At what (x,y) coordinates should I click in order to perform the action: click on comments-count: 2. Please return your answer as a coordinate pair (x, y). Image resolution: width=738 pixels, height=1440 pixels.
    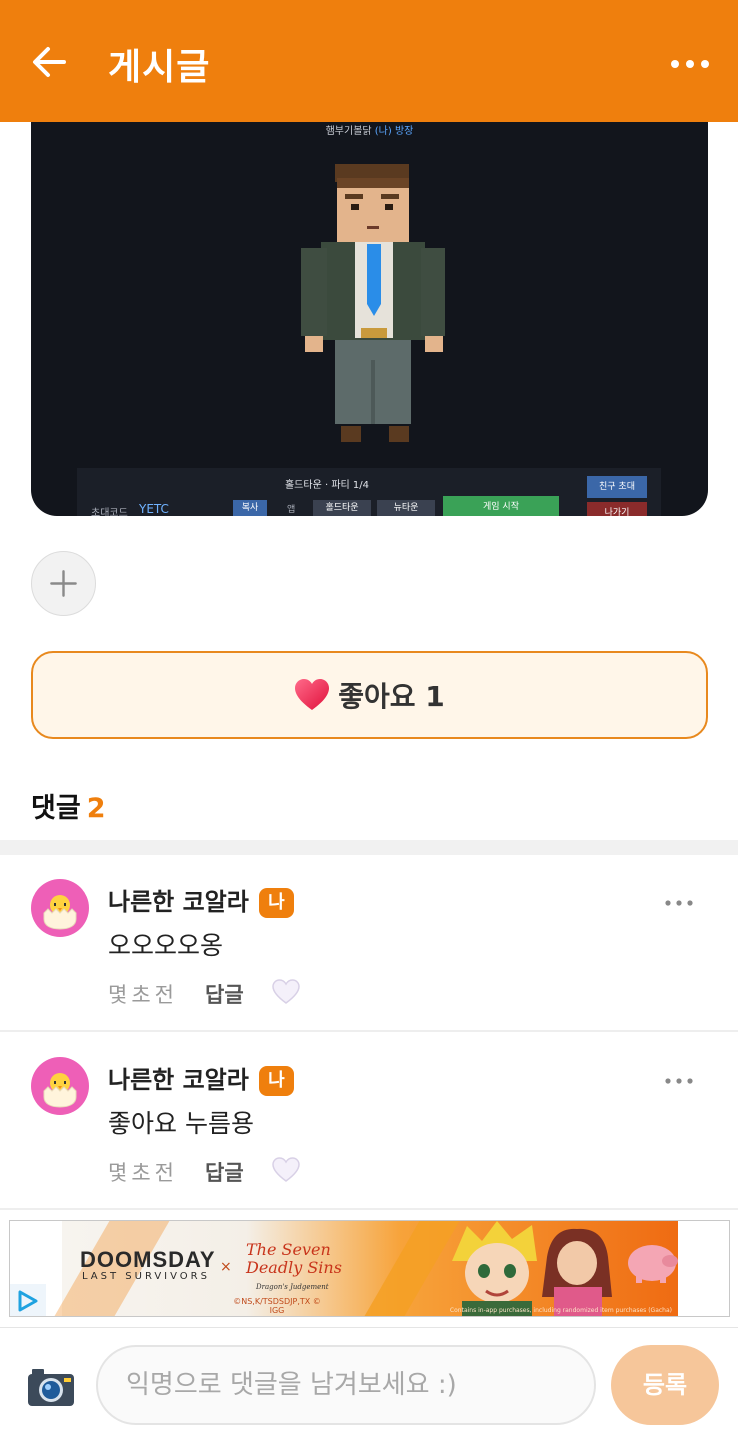
    Looking at the image, I should click on (96, 808).